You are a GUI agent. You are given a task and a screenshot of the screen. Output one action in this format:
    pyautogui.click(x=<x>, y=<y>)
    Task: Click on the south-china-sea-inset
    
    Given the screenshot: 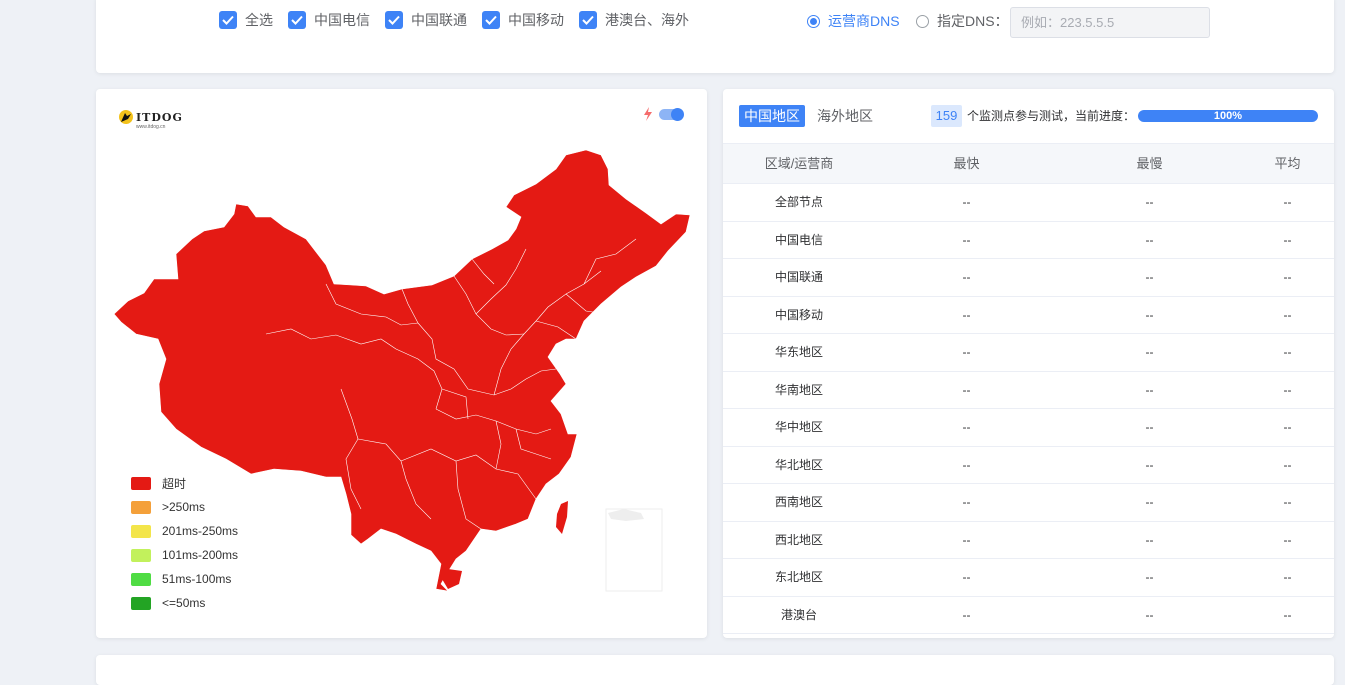 What is the action you would take?
    pyautogui.click(x=634, y=550)
    